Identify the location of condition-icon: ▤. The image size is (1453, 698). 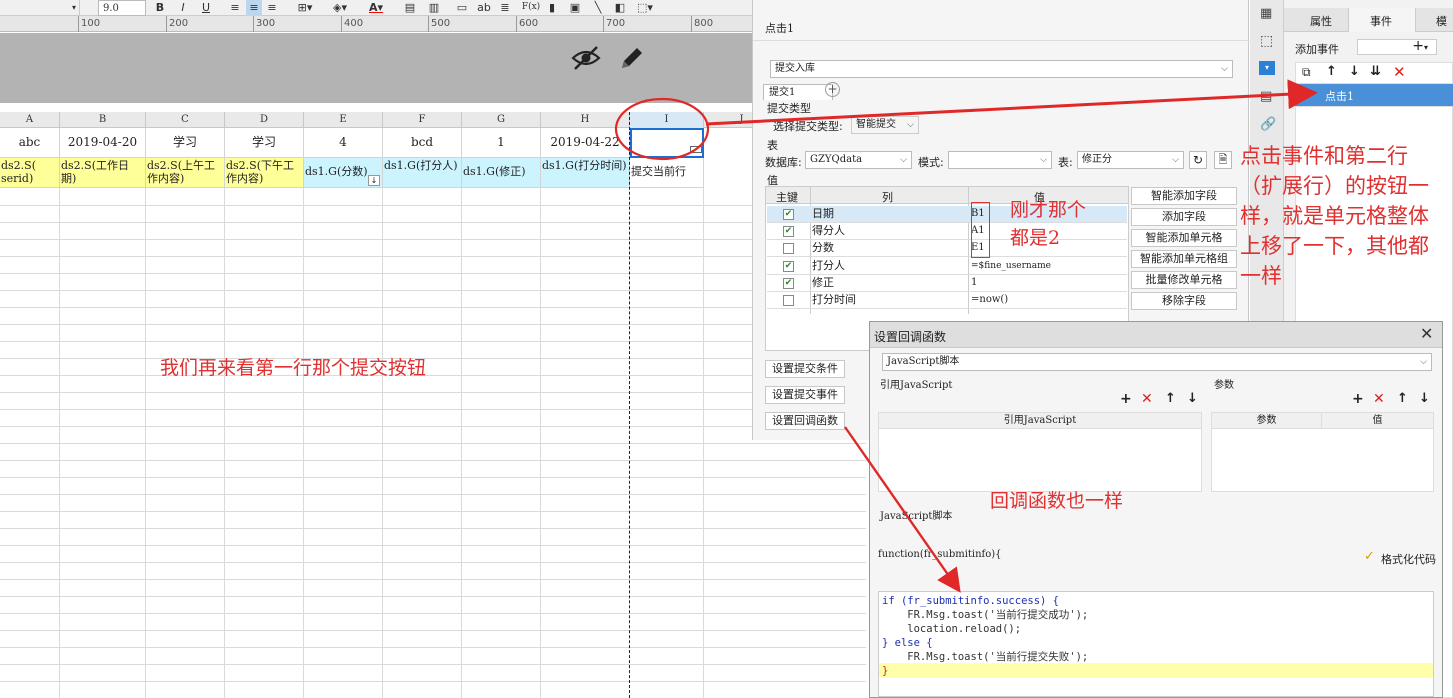
(1266, 96).